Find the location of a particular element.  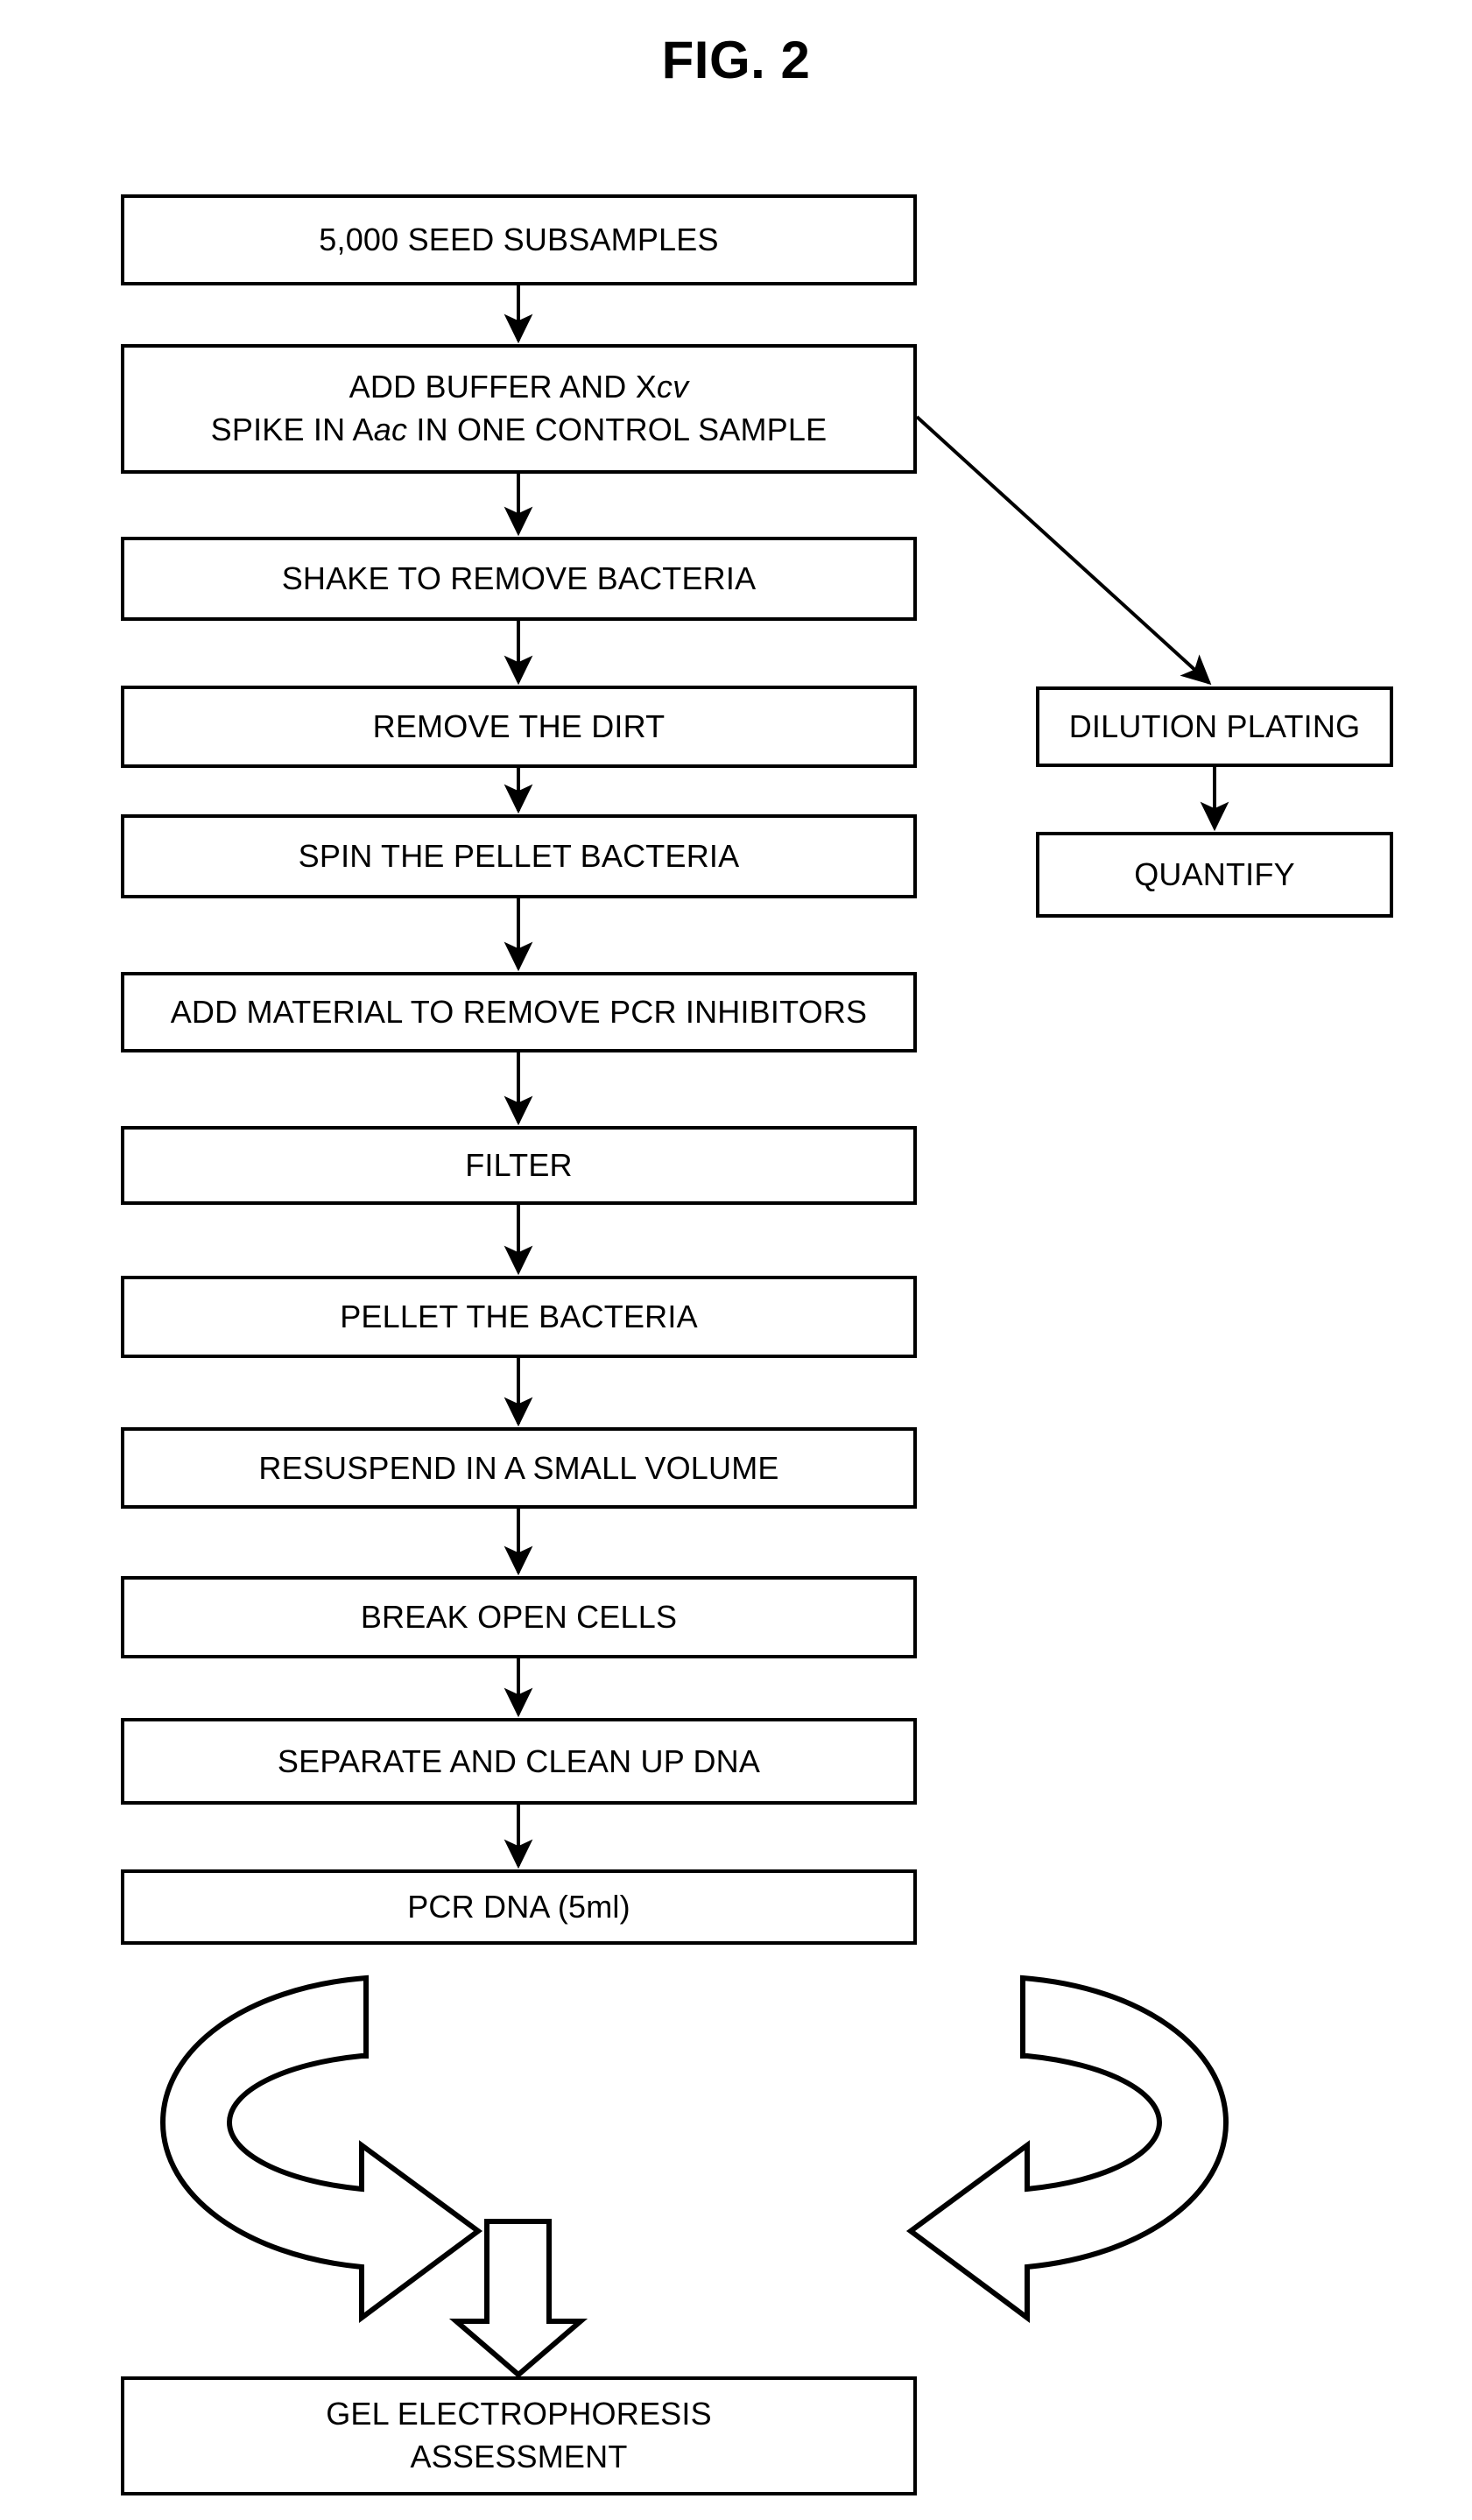

node-label: SPIN THE PELLET BACTERIA is located at coordinates (519, 856).